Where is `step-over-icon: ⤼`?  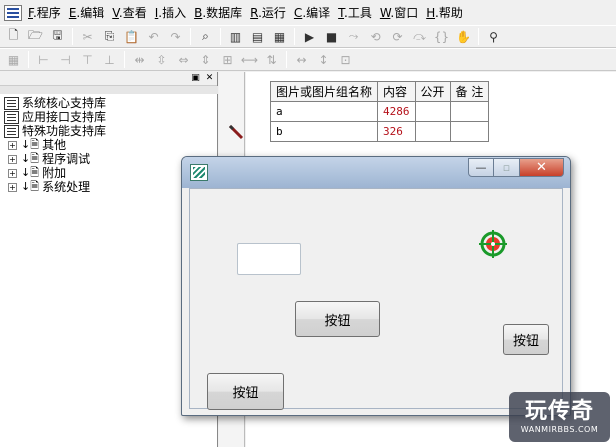 step-over-icon: ⤼ is located at coordinates (419, 36).